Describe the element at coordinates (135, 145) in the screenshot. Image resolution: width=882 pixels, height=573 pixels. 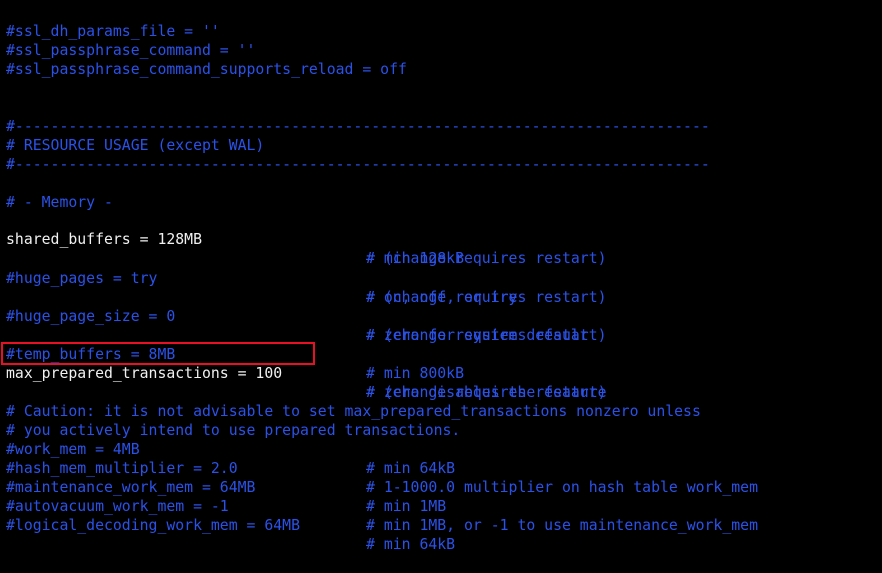
I see `section-heading-text: # RESOURCE USAGE (except WAL)` at that location.